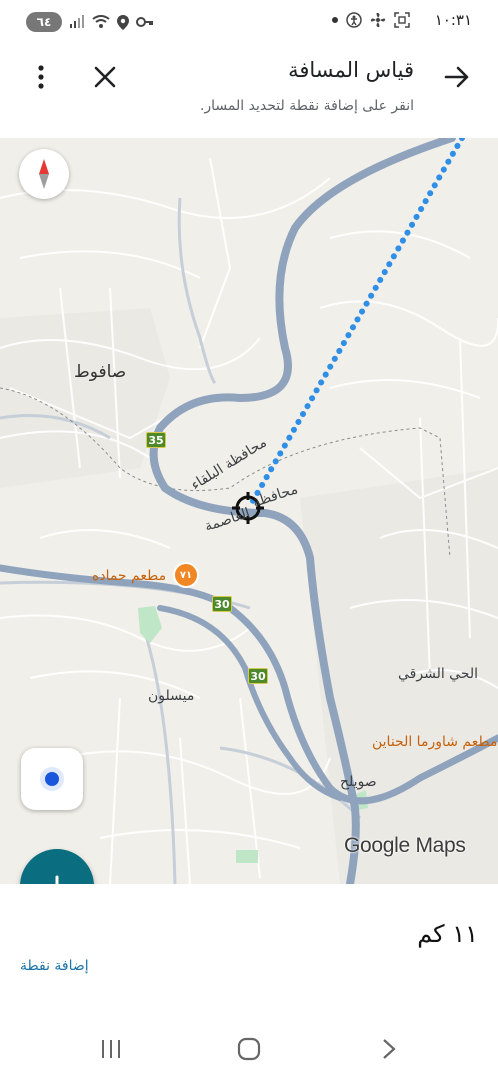 This screenshot has width=498, height=1080. What do you see at coordinates (77, 21) in the screenshot?
I see `signal-icon` at bounding box center [77, 21].